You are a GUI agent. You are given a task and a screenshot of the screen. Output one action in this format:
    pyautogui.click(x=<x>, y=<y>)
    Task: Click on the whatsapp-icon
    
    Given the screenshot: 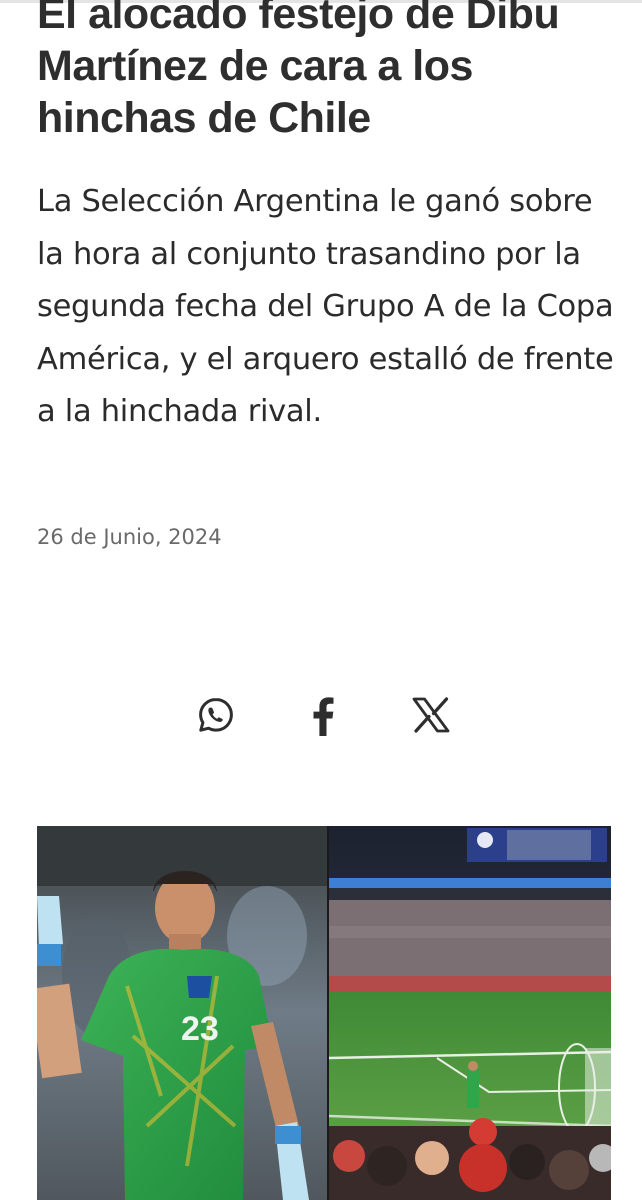 What is the action you would take?
    pyautogui.click(x=216, y=715)
    